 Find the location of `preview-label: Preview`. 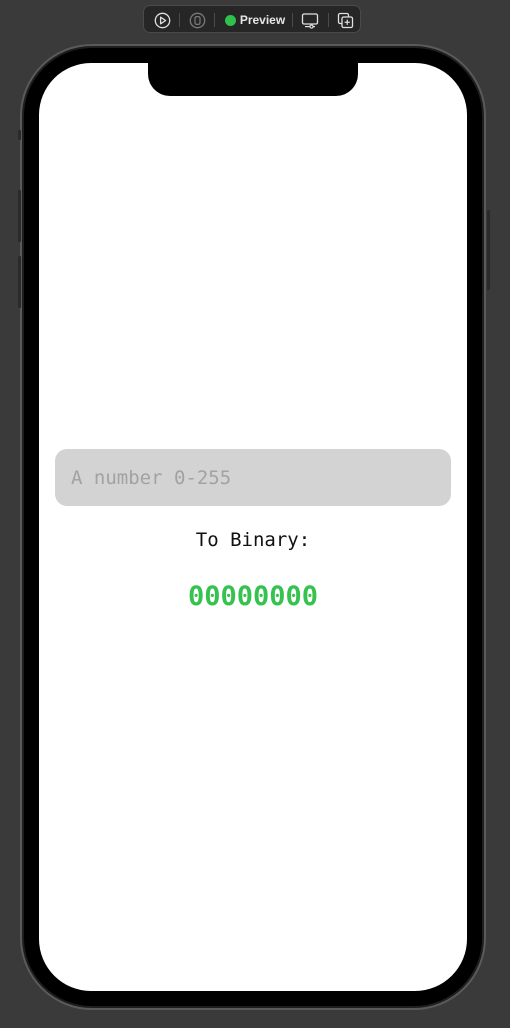

preview-label: Preview is located at coordinates (262, 20).